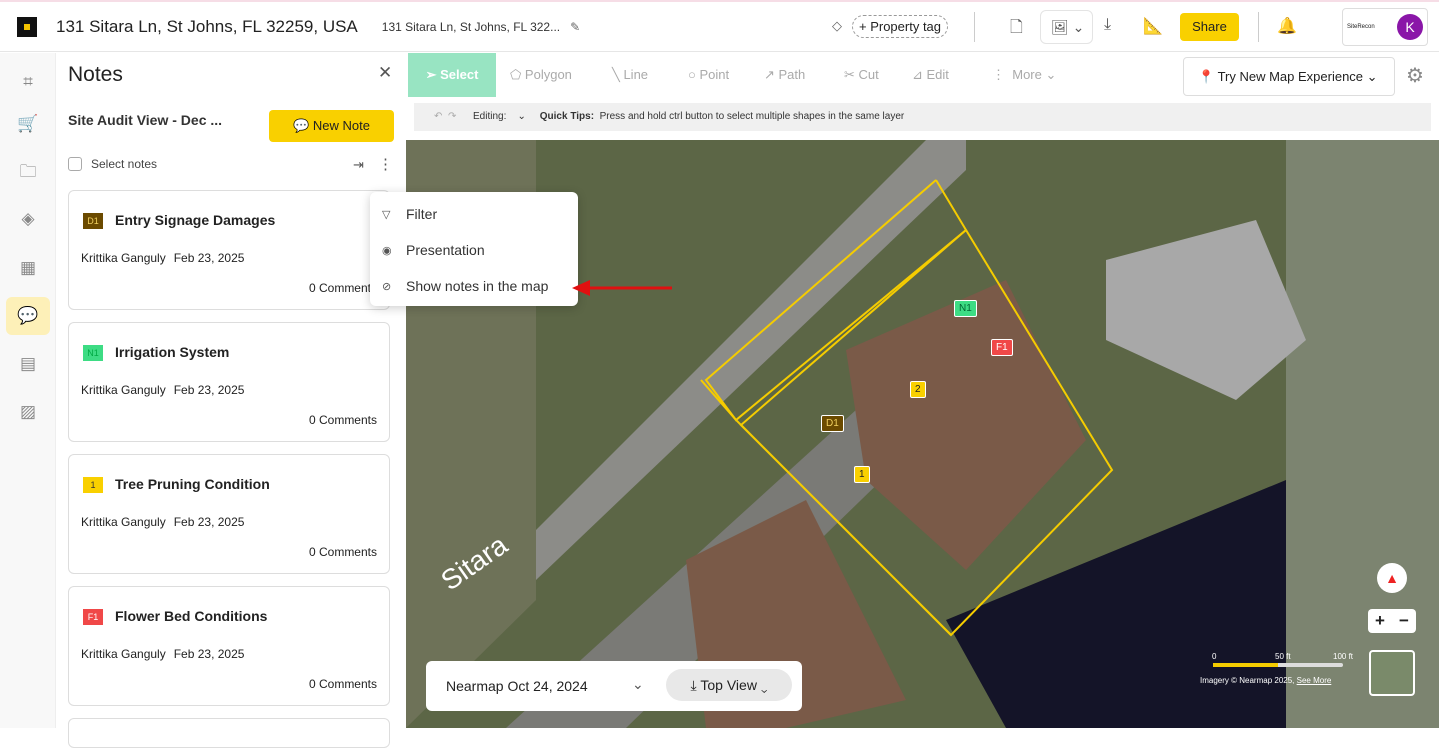 The width and height of the screenshot is (1439, 748). I want to click on try-new-map-button: 📍 Try New Map Experience ⌄, so click(1289, 76).